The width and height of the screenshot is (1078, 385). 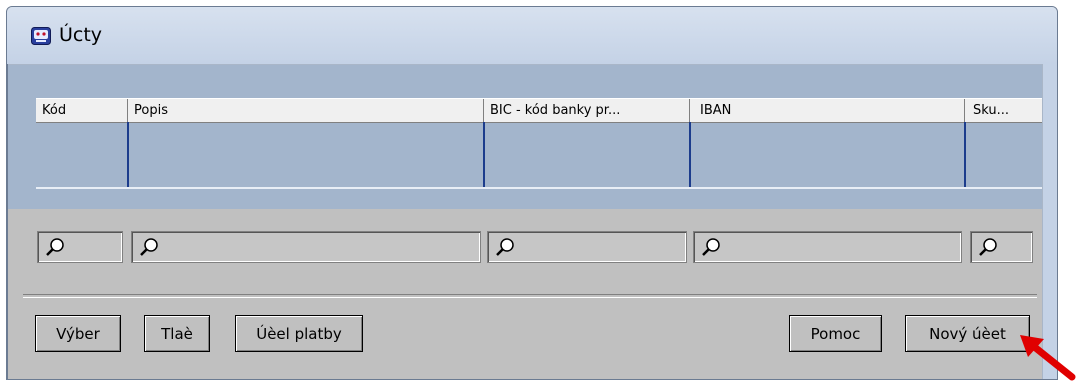 What do you see at coordinates (967, 333) in the screenshot?
I see `new-account-button: Nový úèet` at bounding box center [967, 333].